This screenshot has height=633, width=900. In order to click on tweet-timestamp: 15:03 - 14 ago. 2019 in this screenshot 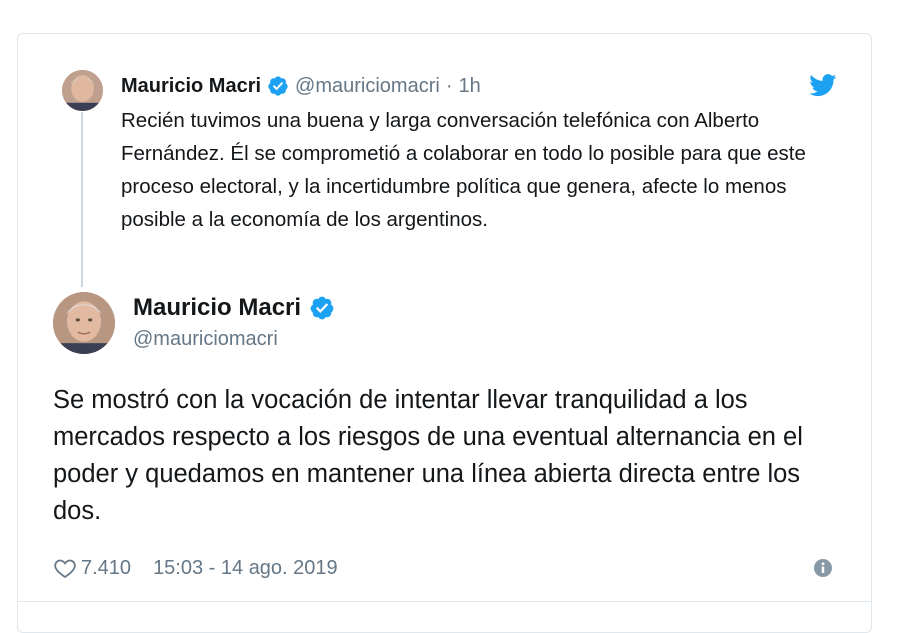, I will do `click(245, 568)`.